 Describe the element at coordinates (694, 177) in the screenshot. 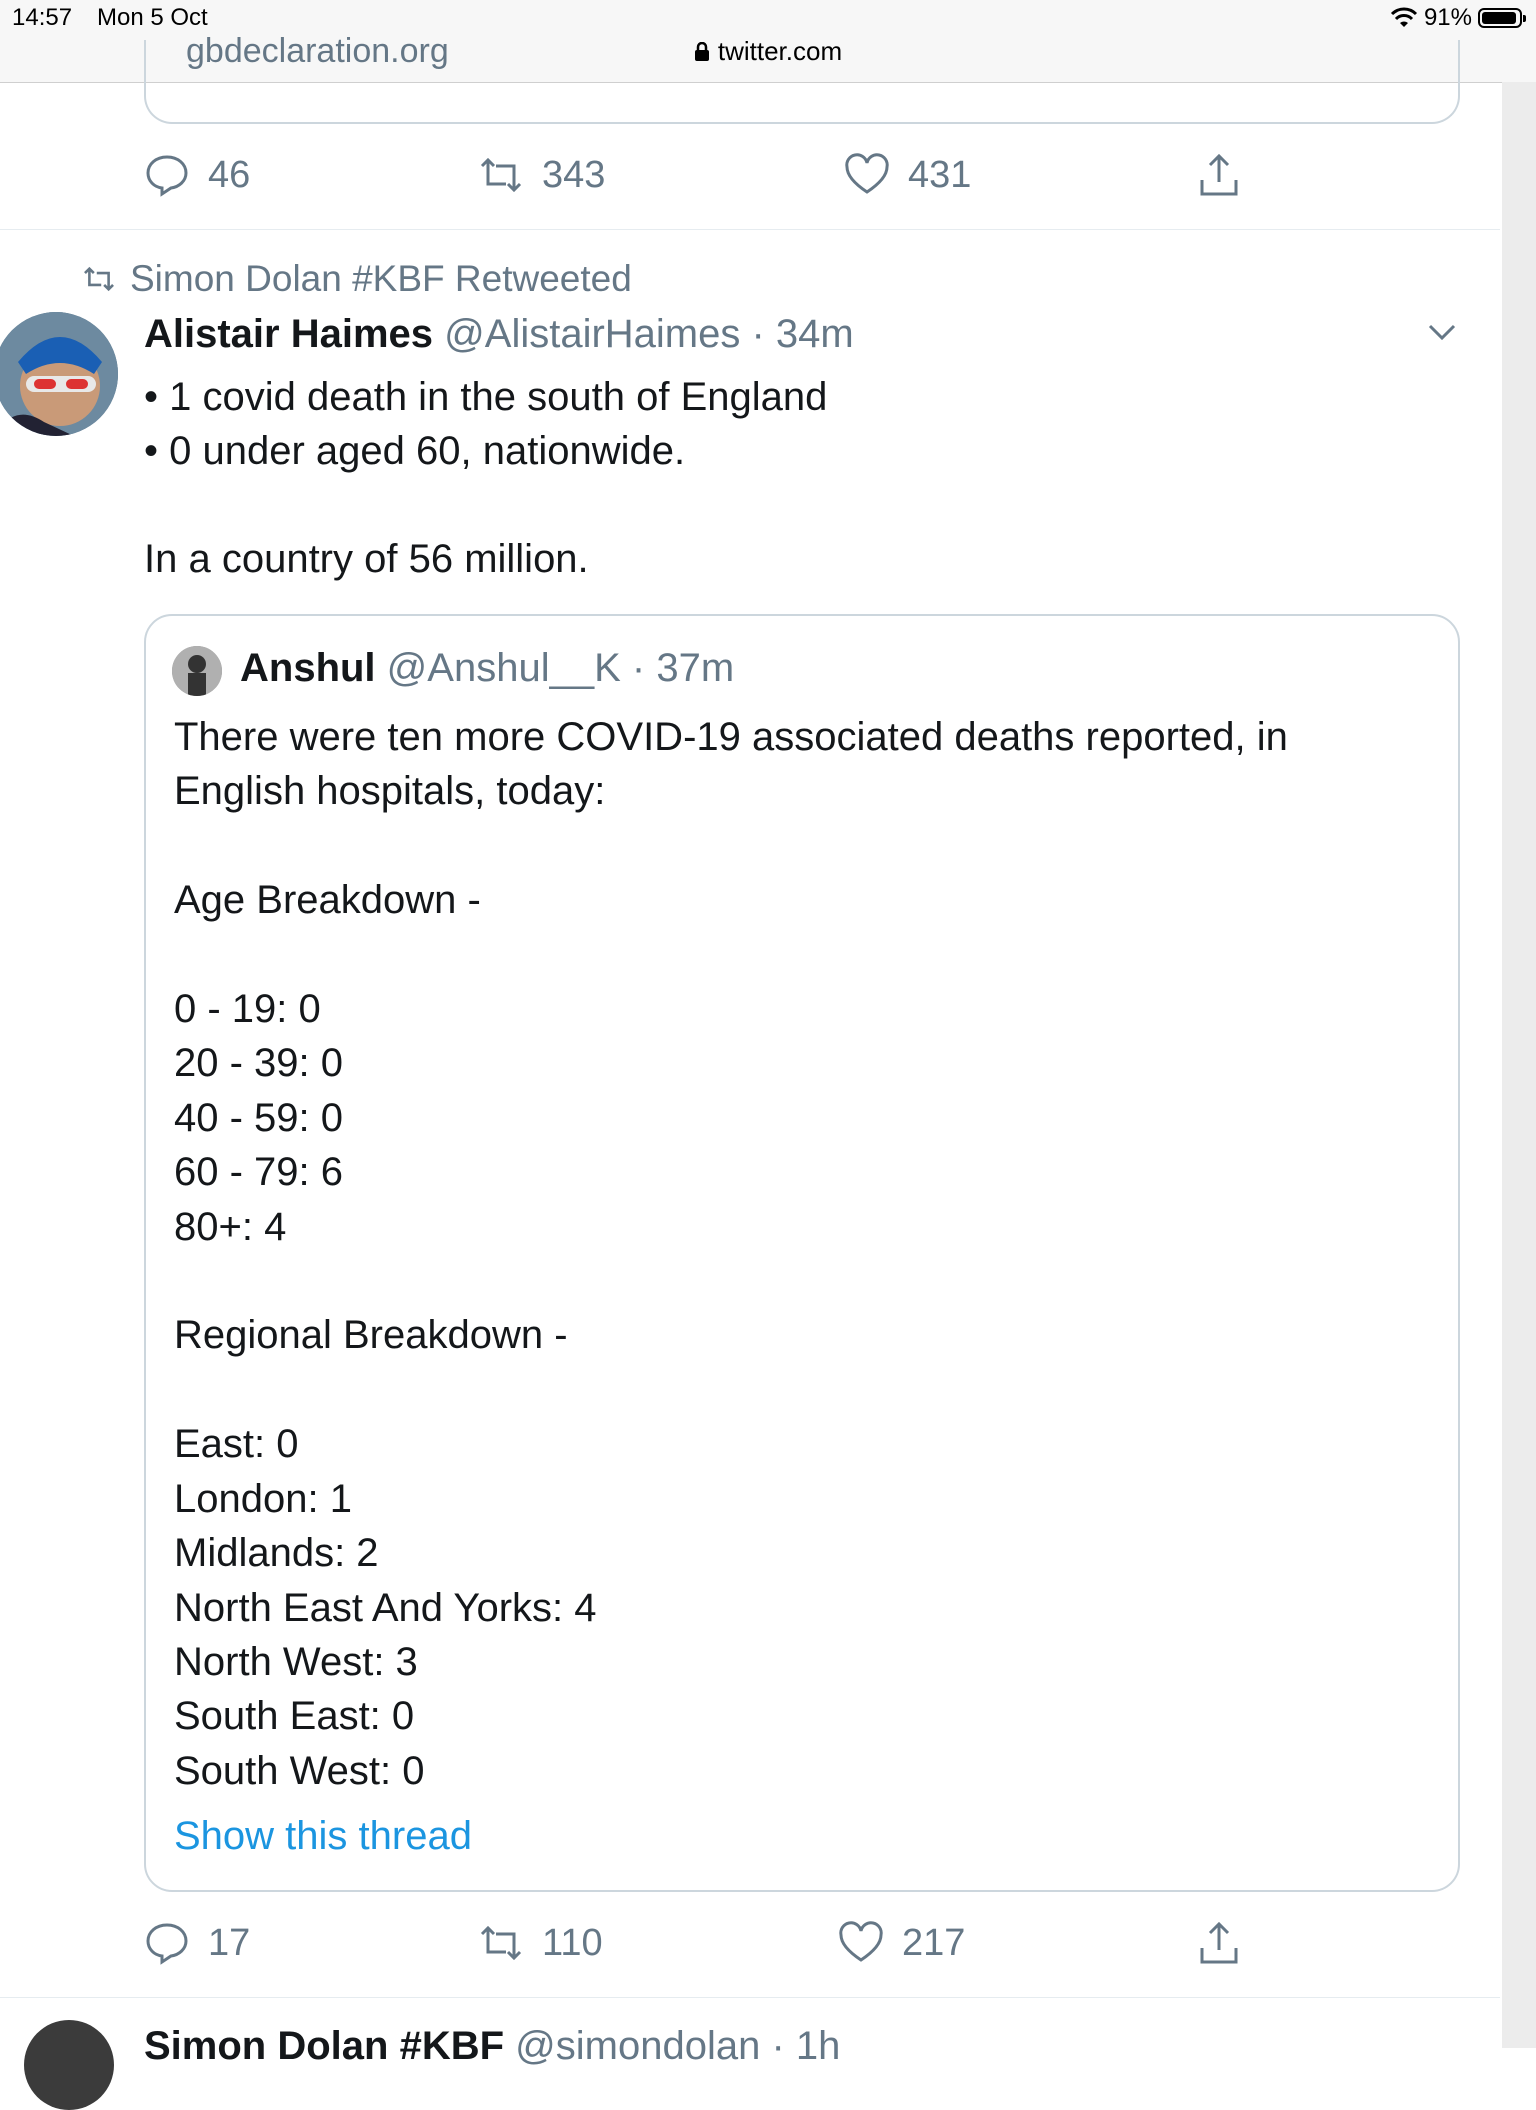

I see `tweet-actions: 46 343 431` at that location.